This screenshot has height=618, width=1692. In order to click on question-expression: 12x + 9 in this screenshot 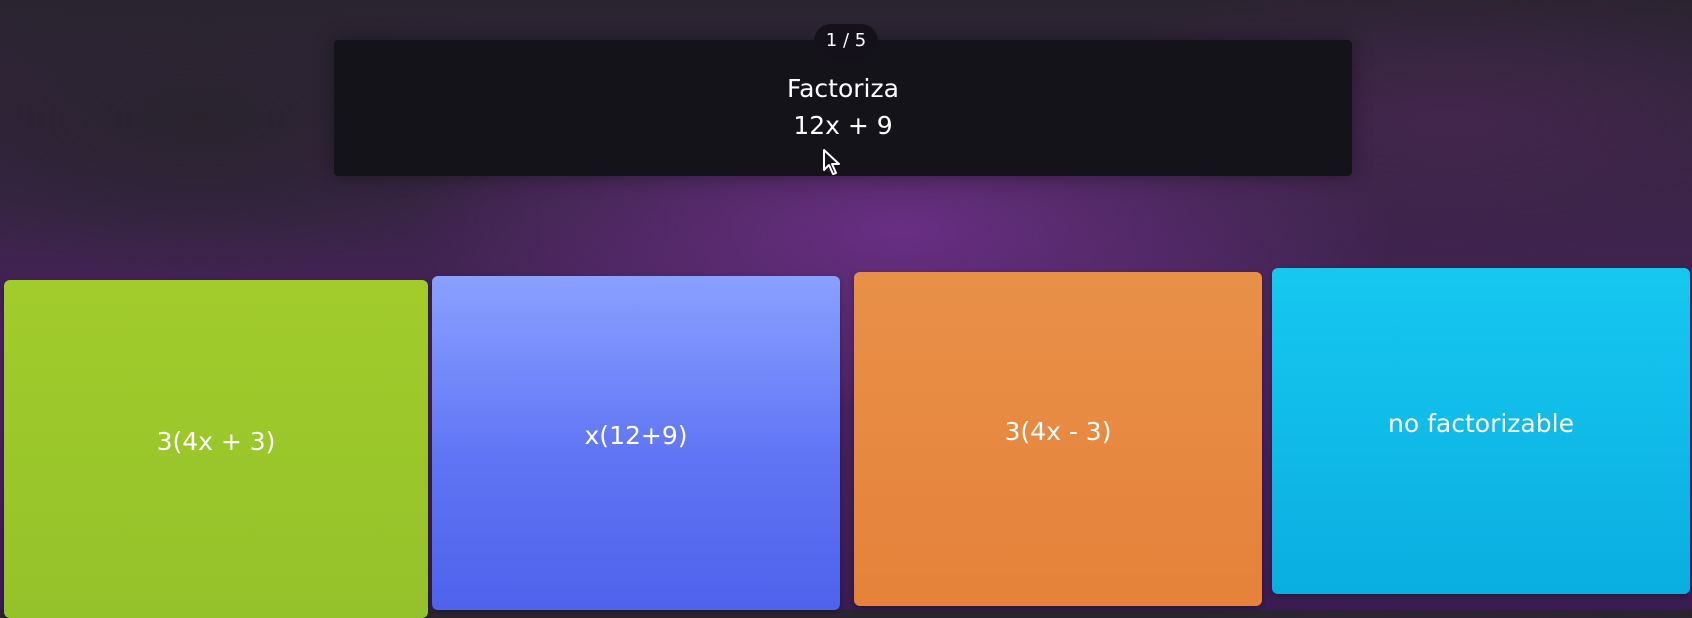, I will do `click(843, 125)`.